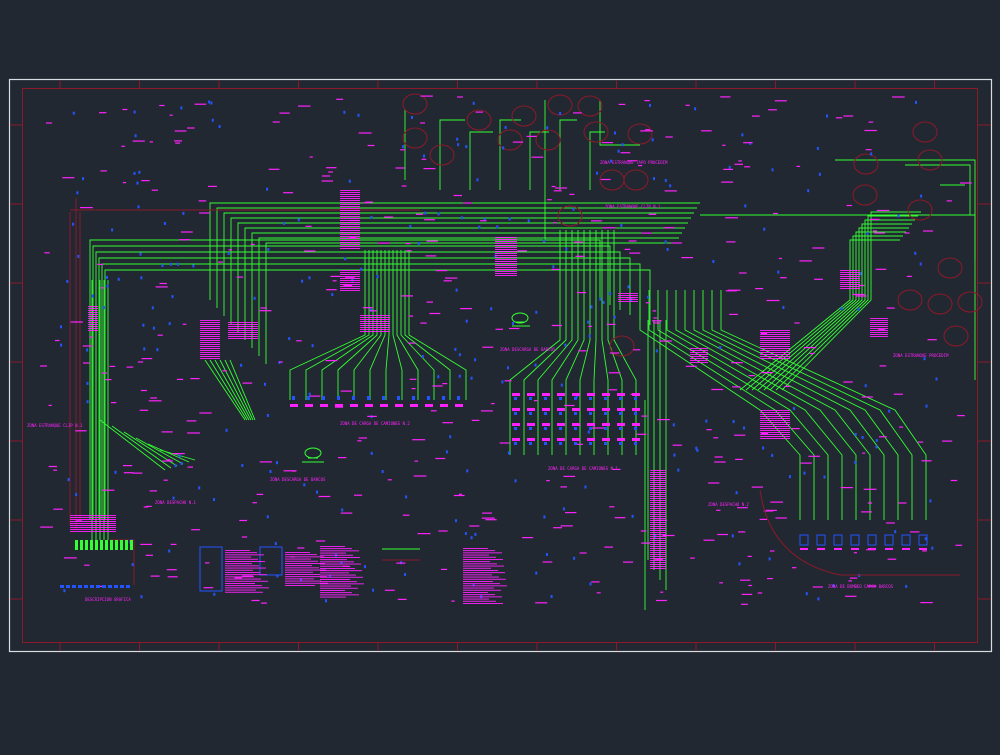  What do you see at coordinates (925, 132) in the screenshot?
I see `tank-node` at bounding box center [925, 132].